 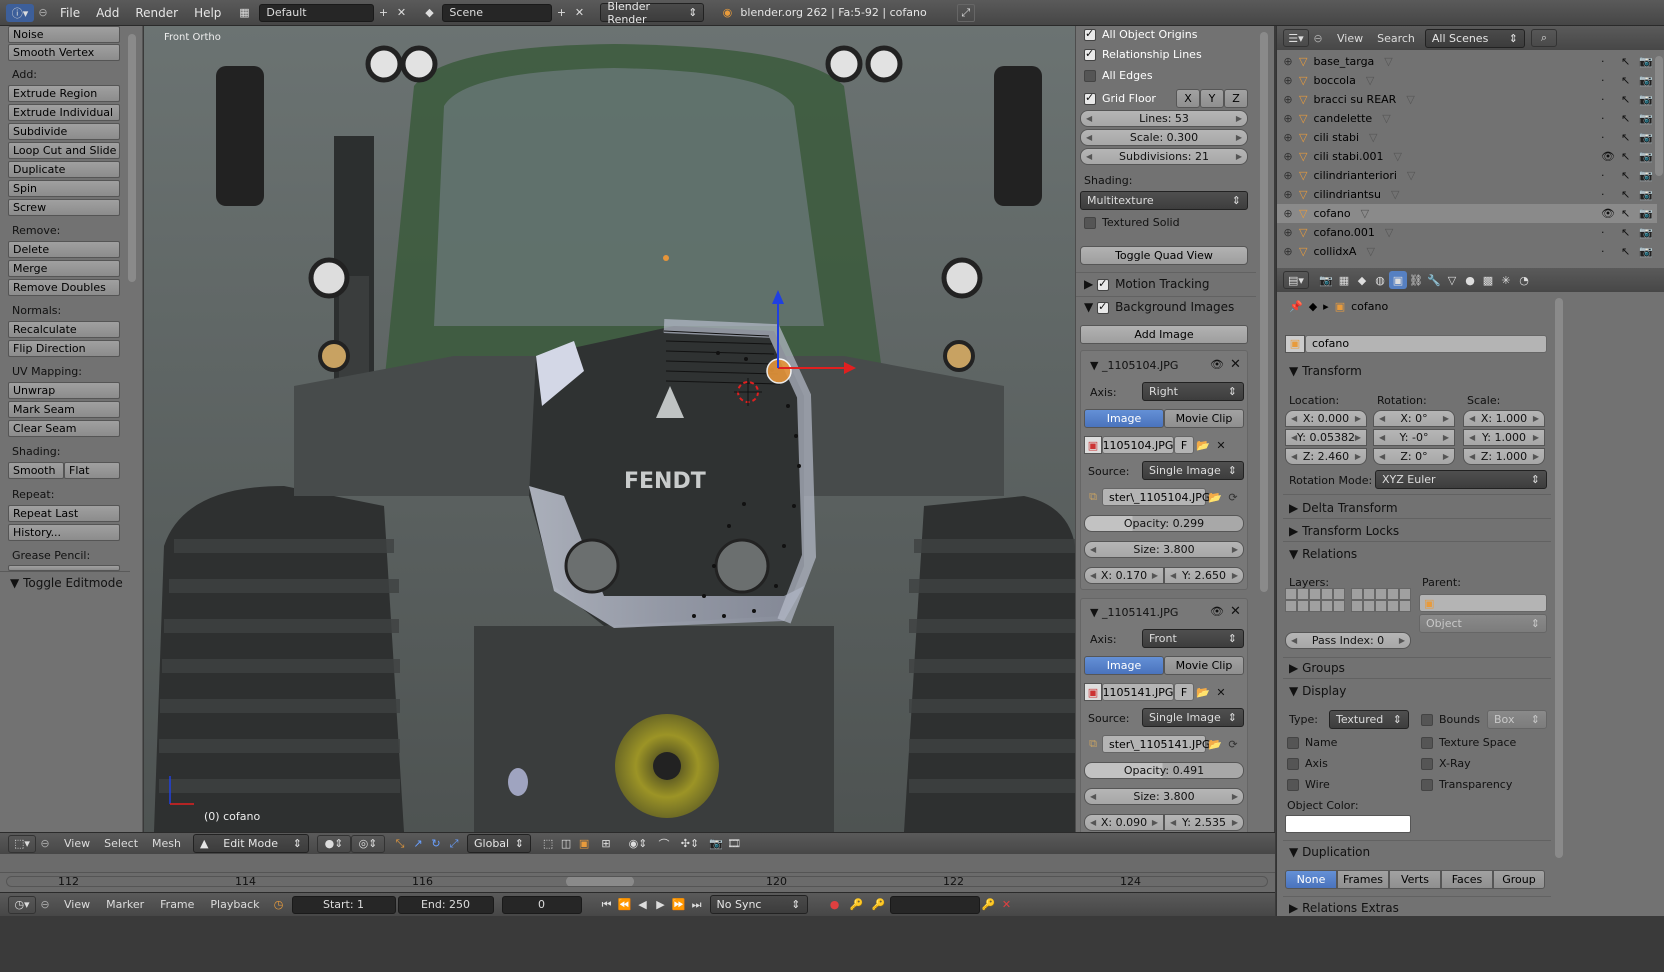 I want to click on outliner-row: ⊕ ▽ cili stabi.001 ▽ 👁 ↖ 📷, so click(x=1467, y=156).